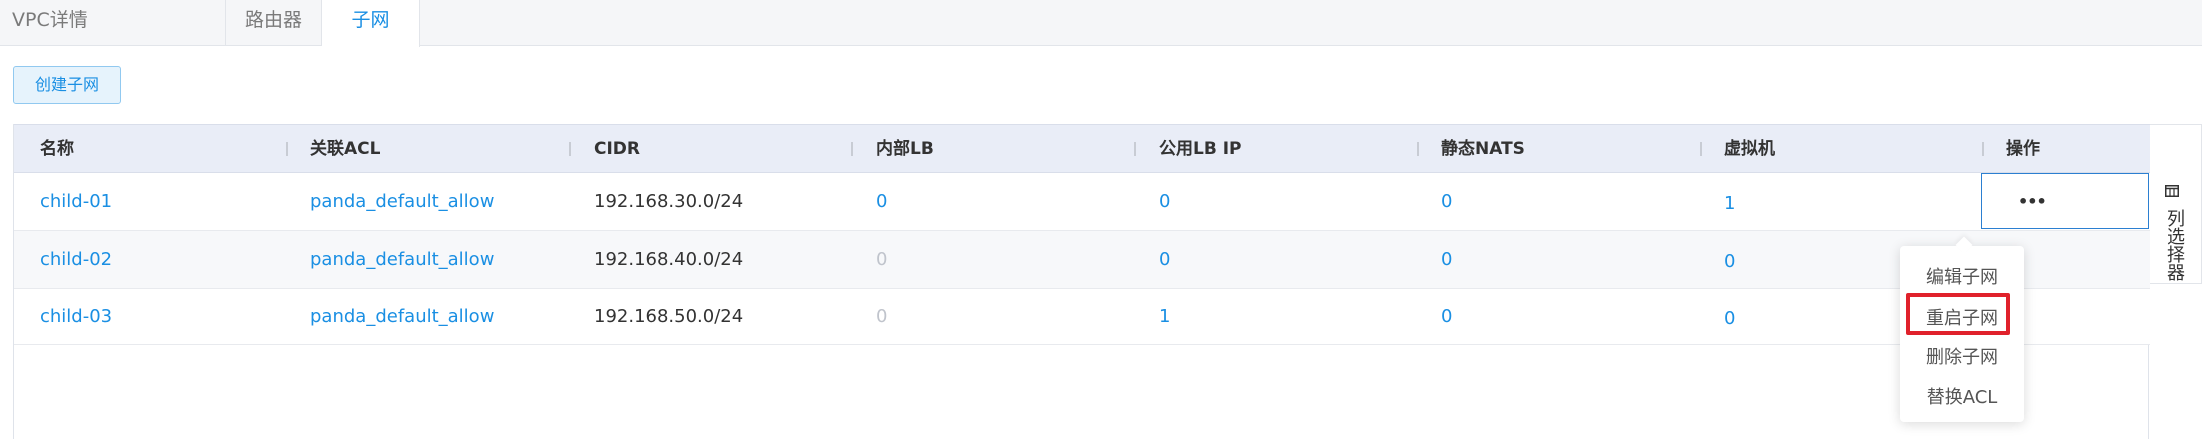 The image size is (2202, 439). I want to click on tab-label: VPC详情, so click(50, 20).